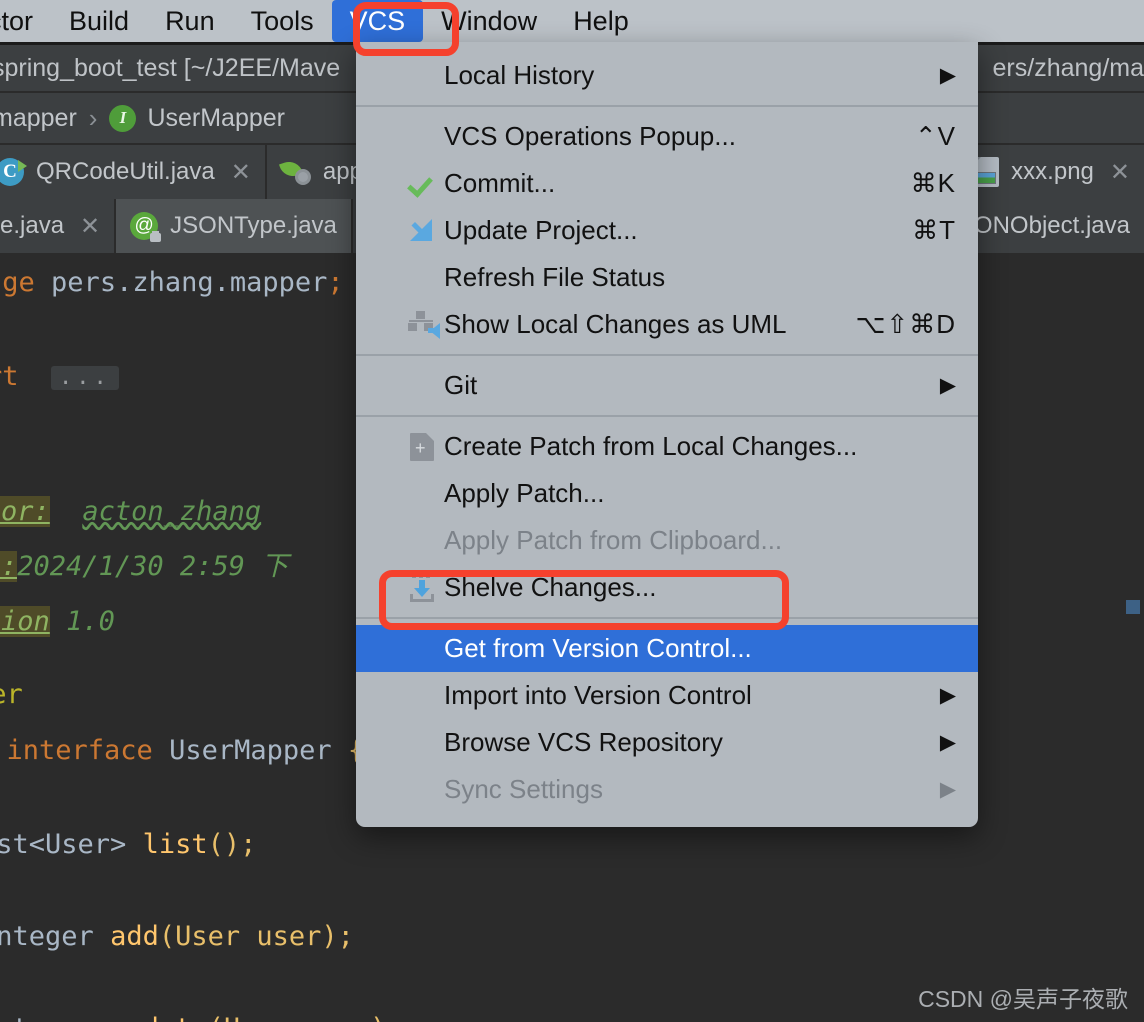 This screenshot has height=1022, width=1144. I want to click on code-line-interface-decl: c interface UserMapper {, so click(182, 750).